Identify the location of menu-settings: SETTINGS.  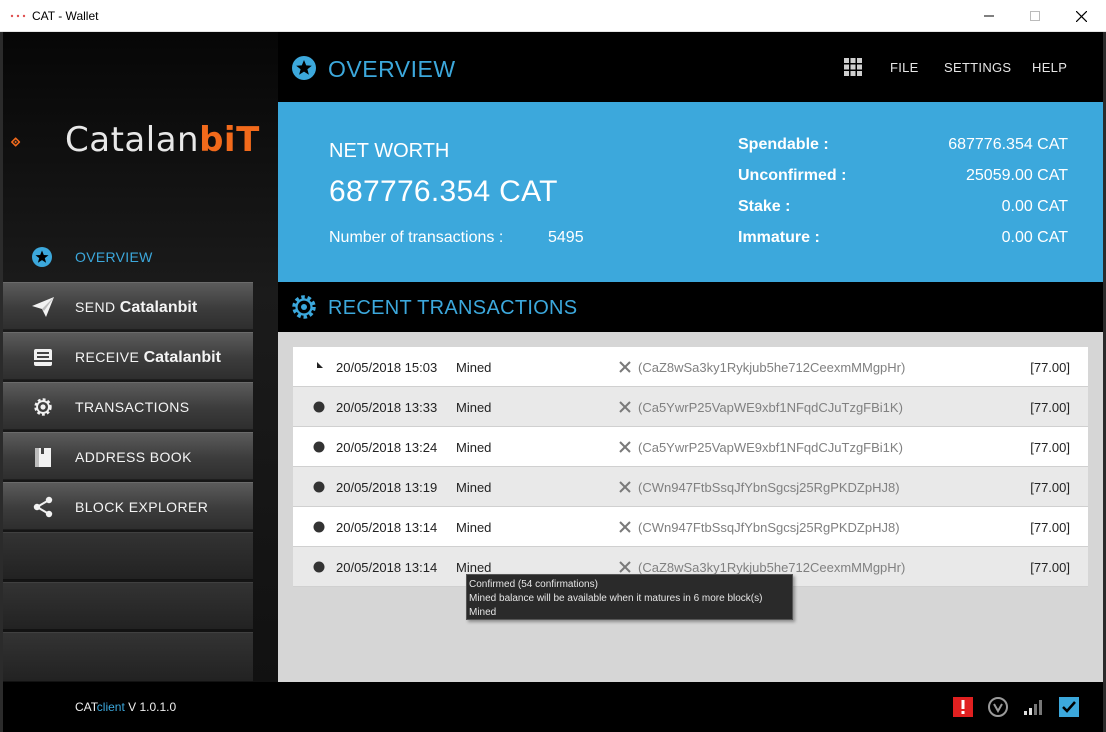
(977, 67).